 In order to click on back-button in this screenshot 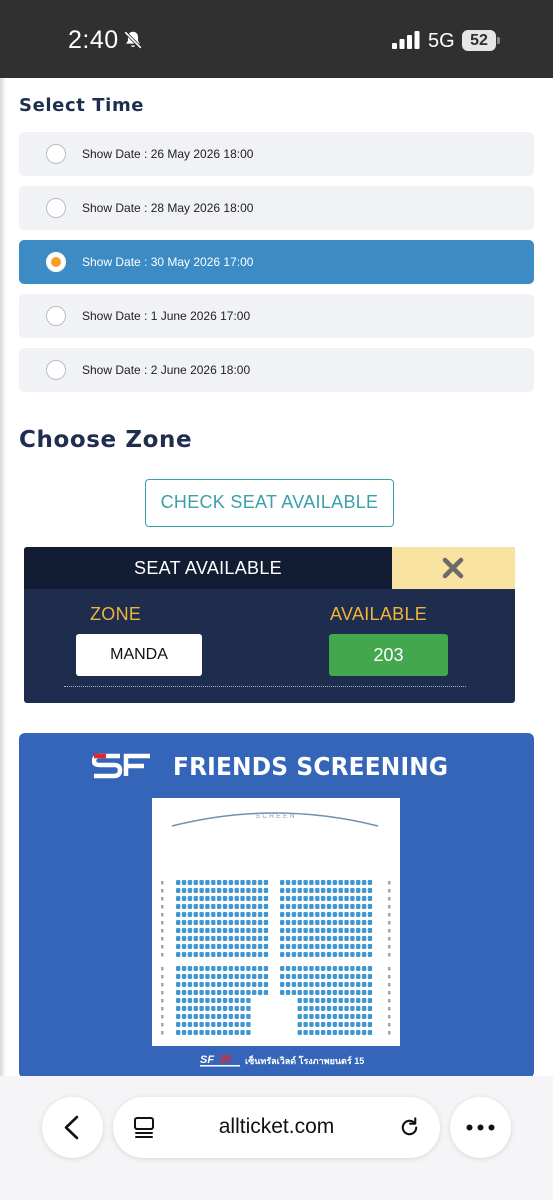, I will do `click(72, 1127)`.